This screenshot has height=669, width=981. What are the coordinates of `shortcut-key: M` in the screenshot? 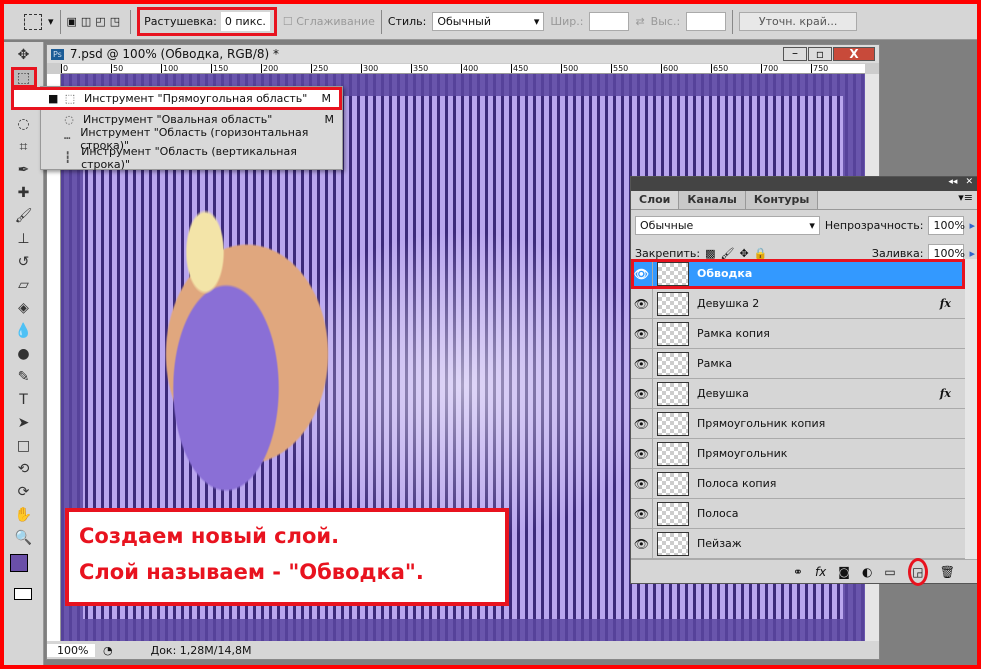 It's located at (326, 98).